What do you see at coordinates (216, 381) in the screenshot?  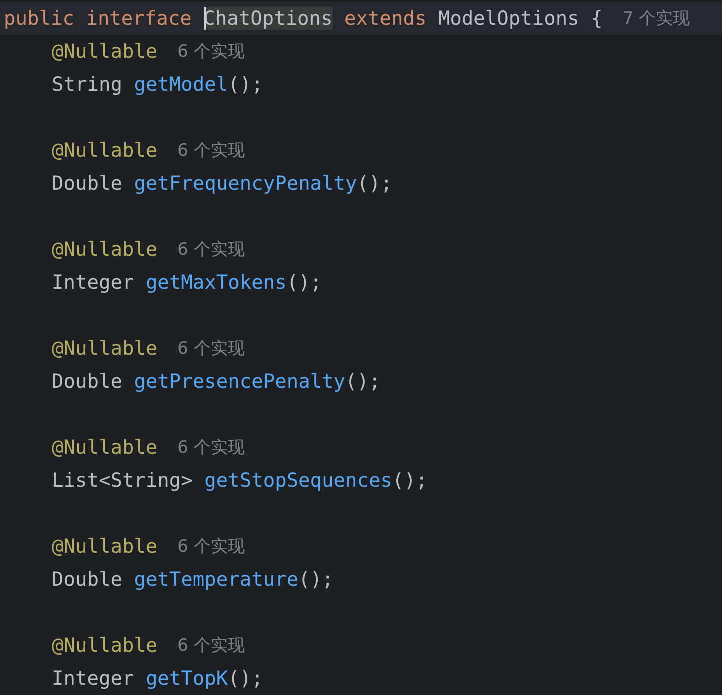 I see `code-line: Double getPresencePenalty();` at bounding box center [216, 381].